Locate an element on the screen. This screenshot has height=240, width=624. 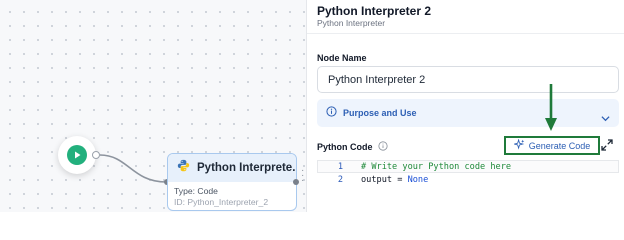
node-output-handle is located at coordinates (296, 182).